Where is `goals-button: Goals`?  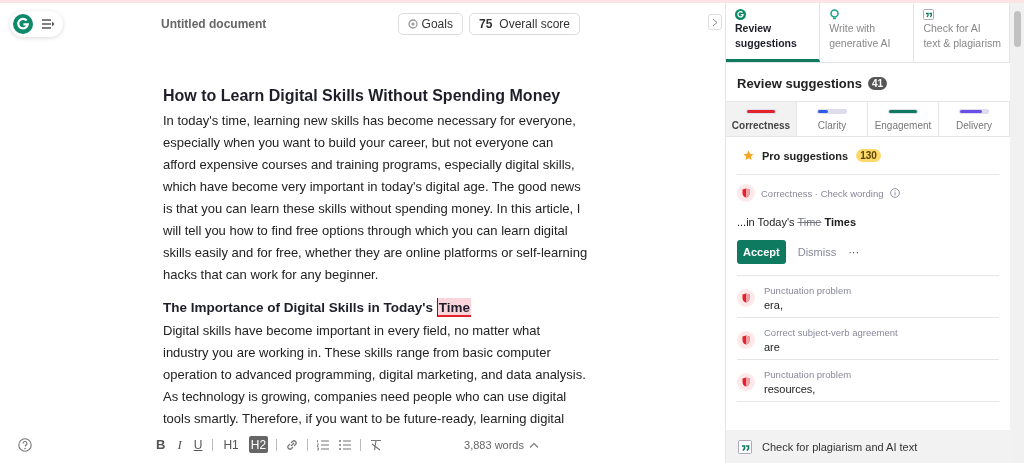 goals-button: Goals is located at coordinates (430, 24).